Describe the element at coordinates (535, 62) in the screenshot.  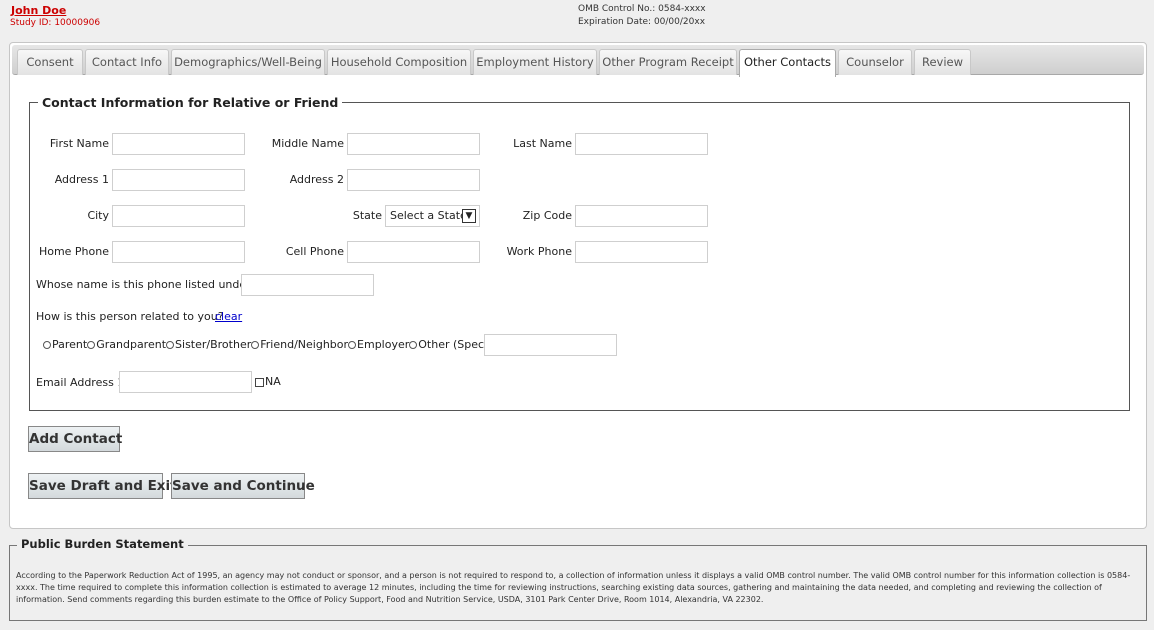
I see `tab-employment-history: Employment History` at that location.